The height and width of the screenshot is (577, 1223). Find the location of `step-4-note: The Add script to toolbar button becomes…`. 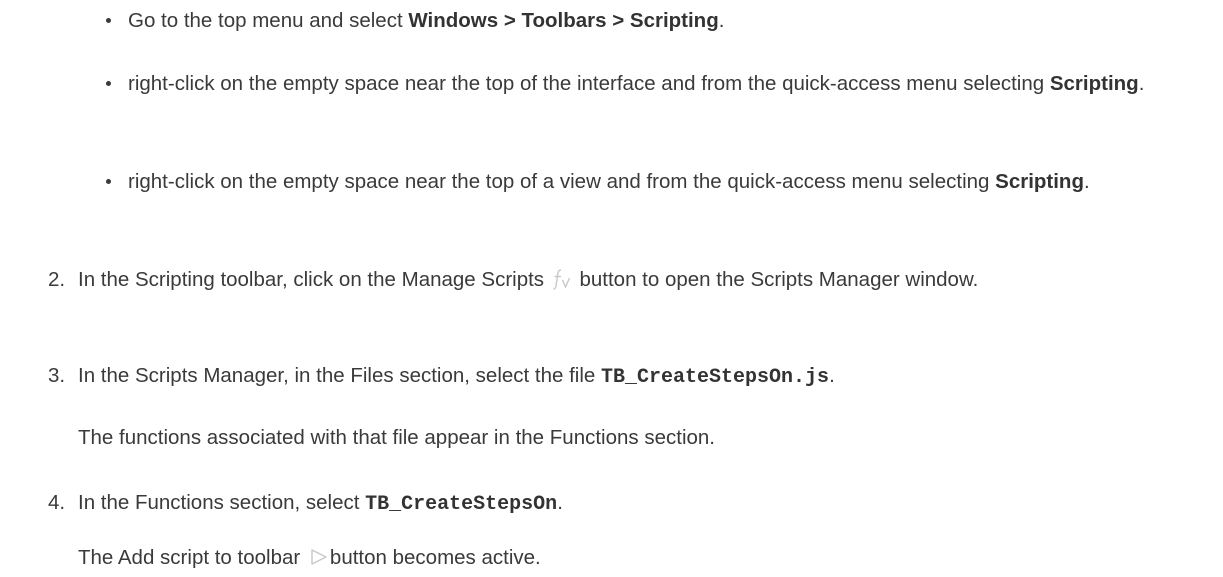

step-4-note: The Add script to toolbar button becomes… is located at coordinates (643, 557).